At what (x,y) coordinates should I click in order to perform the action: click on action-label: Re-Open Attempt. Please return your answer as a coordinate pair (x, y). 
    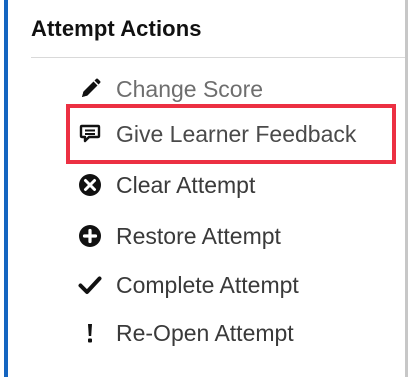
    Looking at the image, I should click on (205, 332).